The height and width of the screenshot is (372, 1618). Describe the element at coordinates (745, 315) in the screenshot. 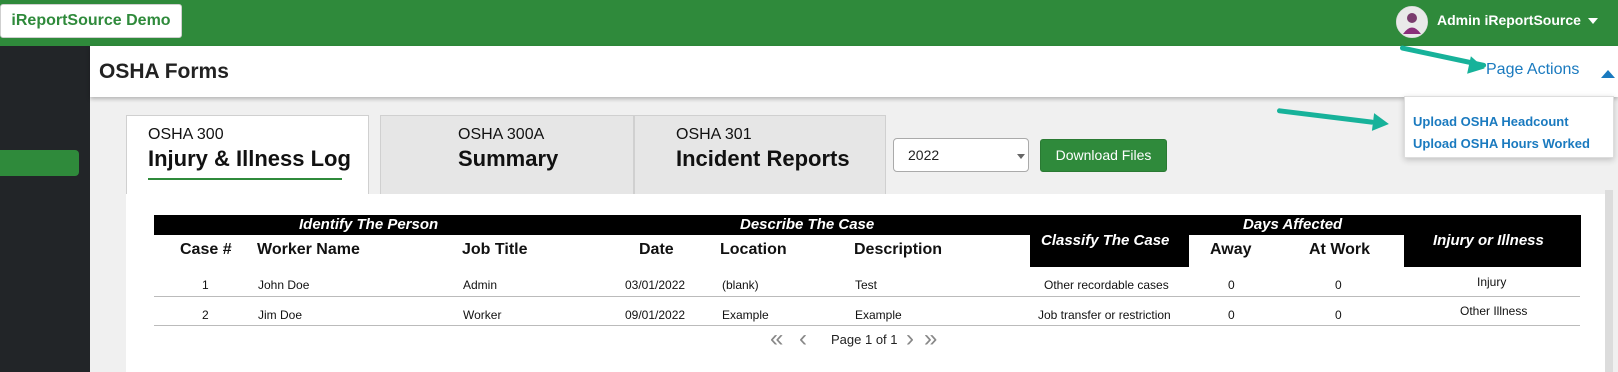

I see `cell-location: Example` at that location.